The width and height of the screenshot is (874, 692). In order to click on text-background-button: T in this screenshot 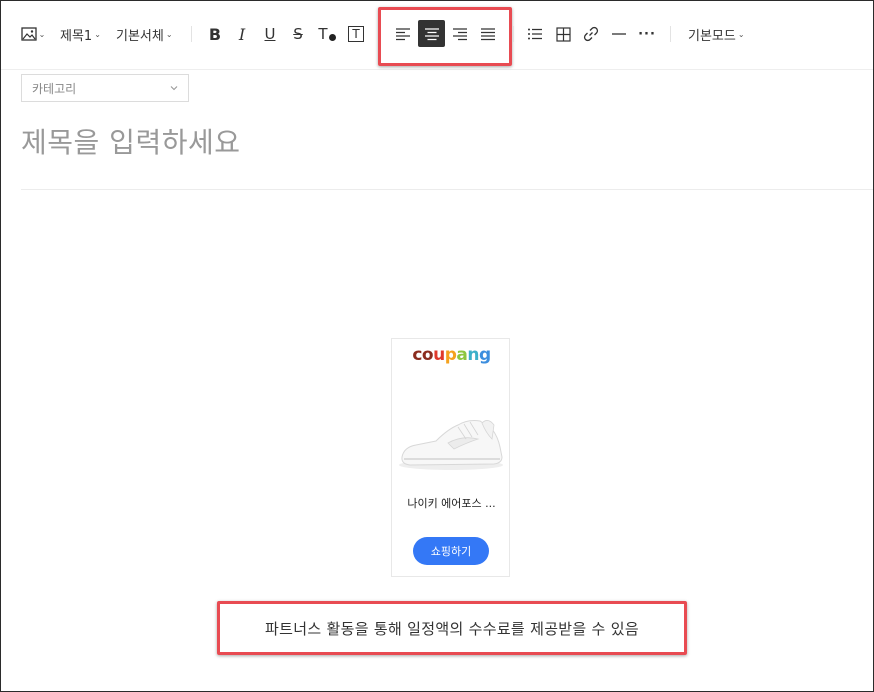, I will do `click(356, 34)`.